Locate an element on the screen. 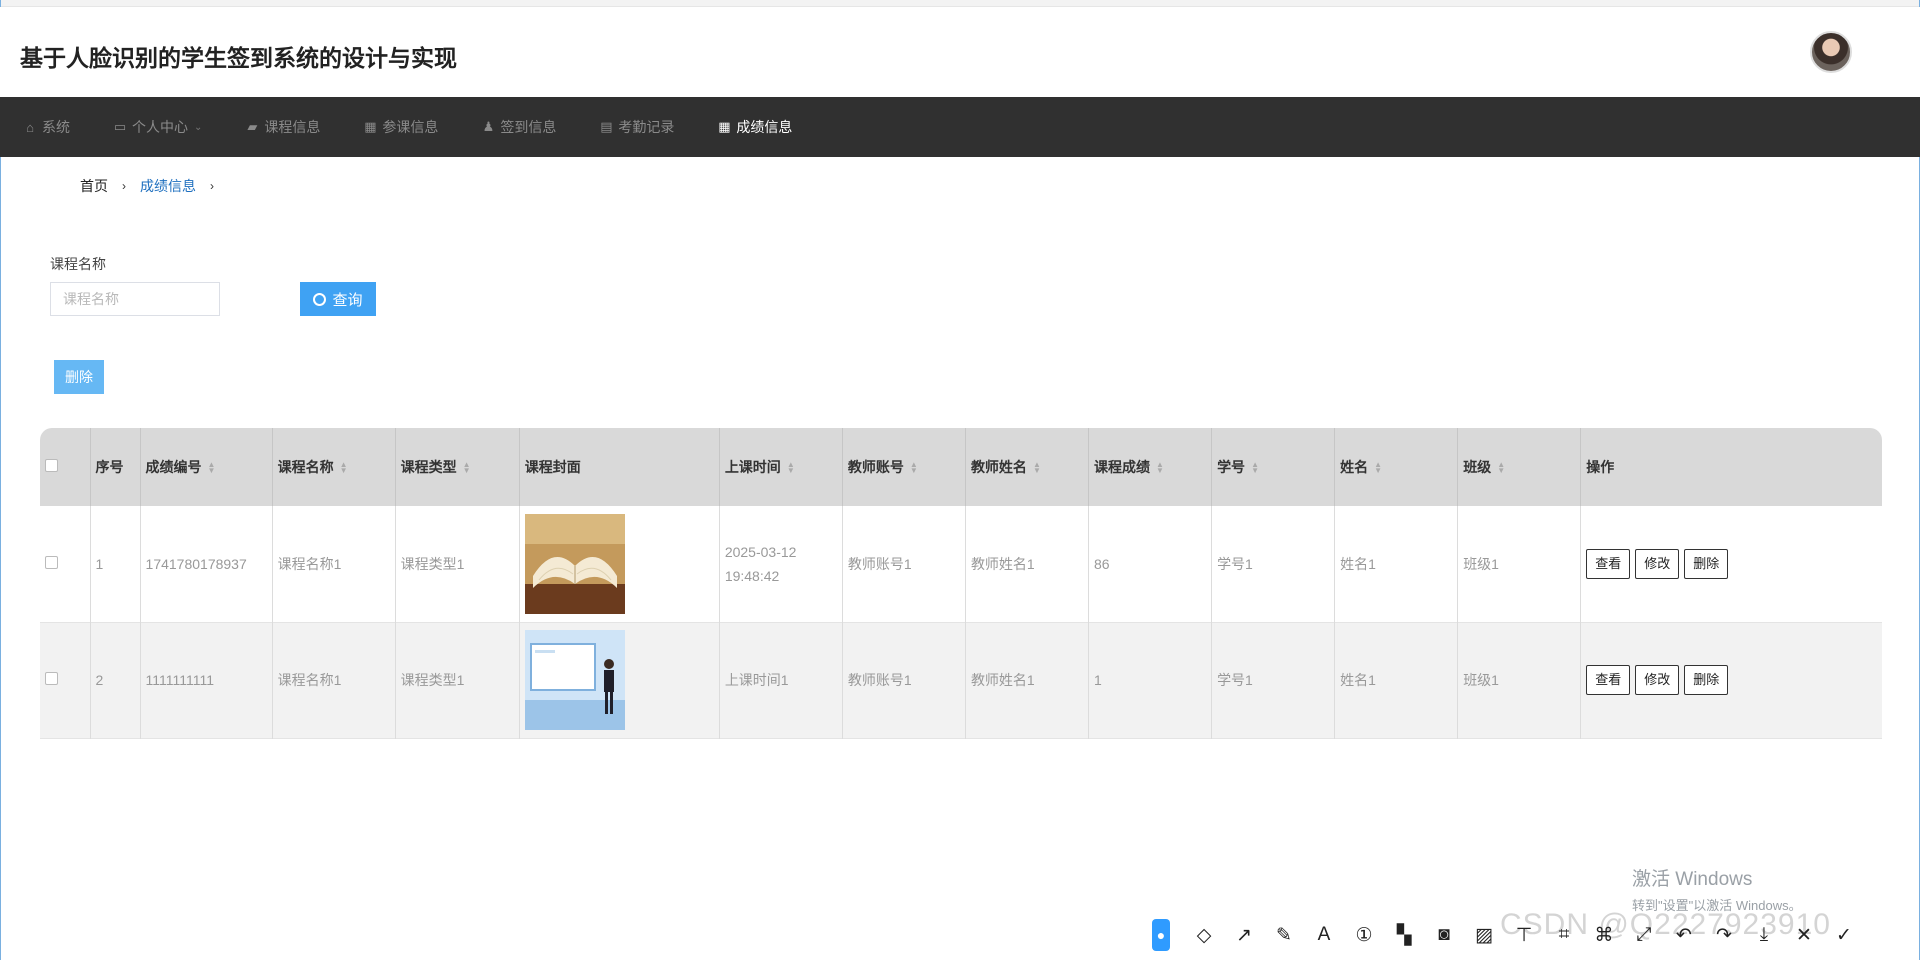 This screenshot has width=1920, height=960. crop-icon: ⌗ is located at coordinates (1564, 935).